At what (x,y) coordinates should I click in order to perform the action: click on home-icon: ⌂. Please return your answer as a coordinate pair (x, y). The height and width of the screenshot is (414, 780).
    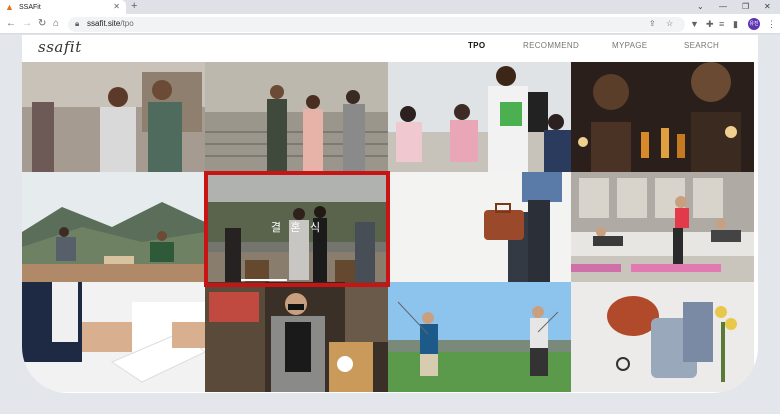
    Looking at the image, I should click on (56, 24).